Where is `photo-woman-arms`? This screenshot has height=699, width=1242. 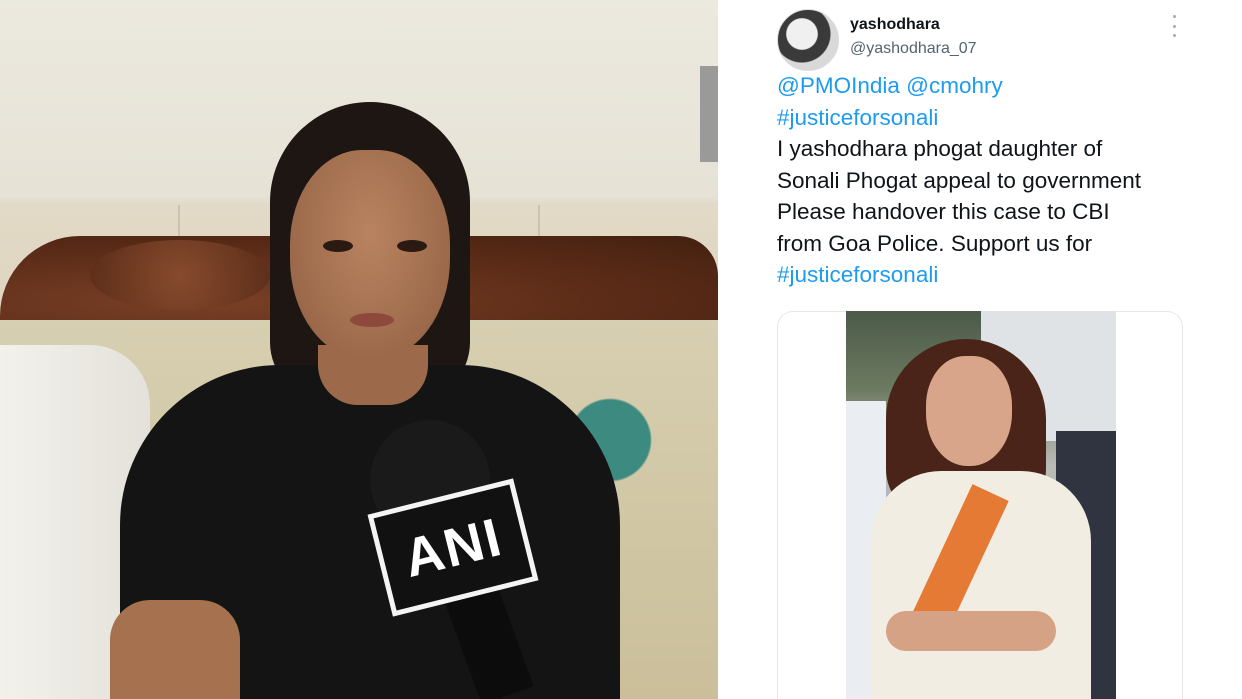
photo-woman-arms is located at coordinates (971, 631).